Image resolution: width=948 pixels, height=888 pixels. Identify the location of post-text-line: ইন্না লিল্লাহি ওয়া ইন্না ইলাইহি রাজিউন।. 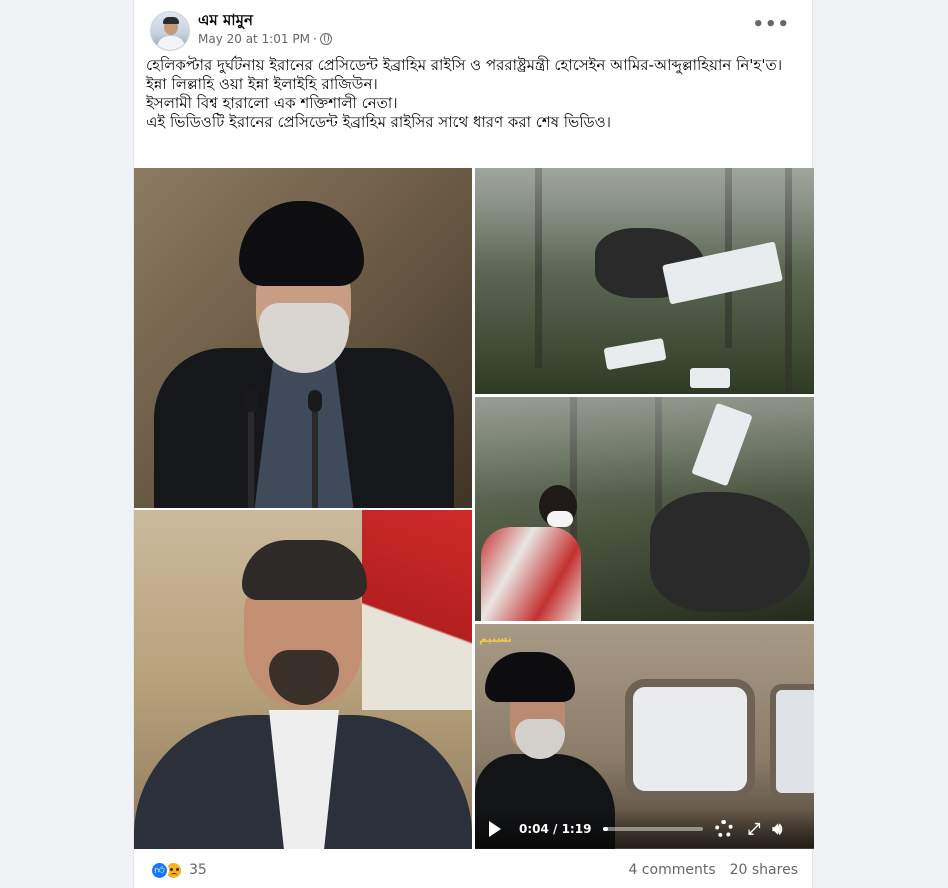
(262, 84).